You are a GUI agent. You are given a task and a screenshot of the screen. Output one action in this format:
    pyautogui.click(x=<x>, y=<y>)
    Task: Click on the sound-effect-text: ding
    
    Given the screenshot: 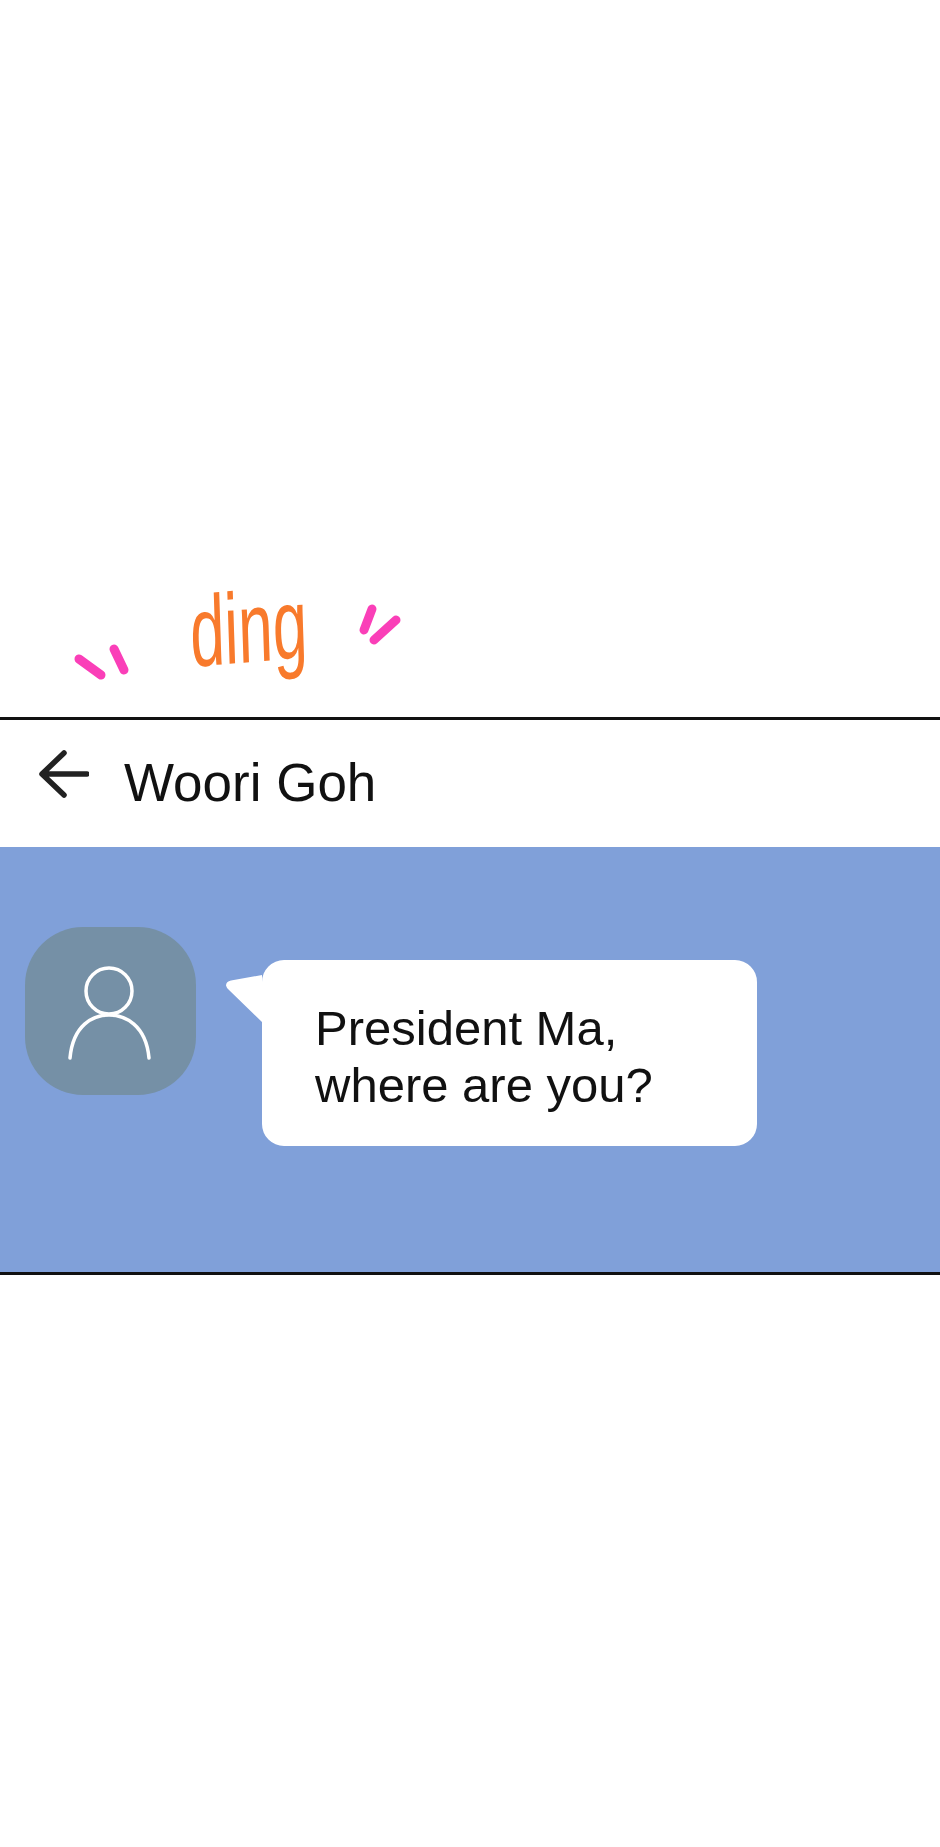 What is the action you would take?
    pyautogui.click(x=248, y=627)
    